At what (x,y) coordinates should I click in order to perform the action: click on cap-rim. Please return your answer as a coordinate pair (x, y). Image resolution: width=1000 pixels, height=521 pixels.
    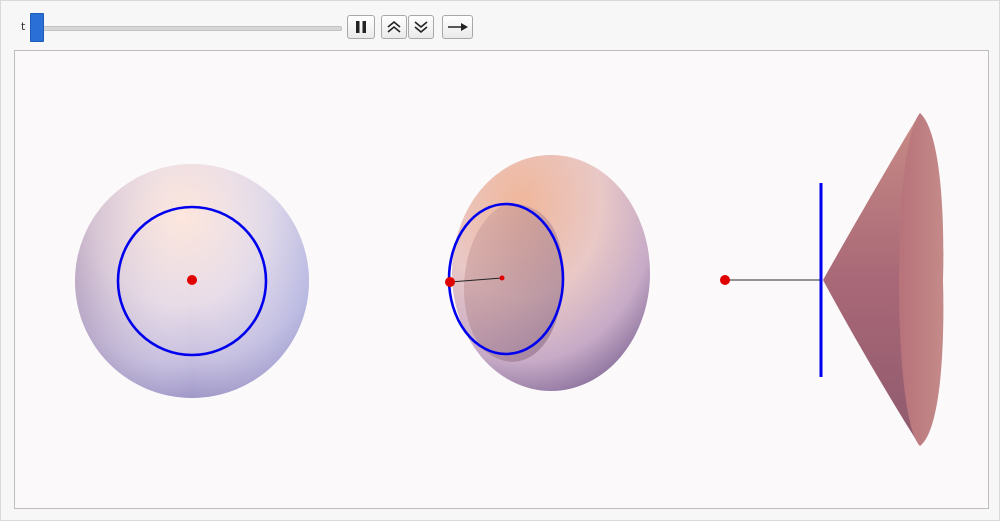
    Looking at the image, I should click on (921, 279).